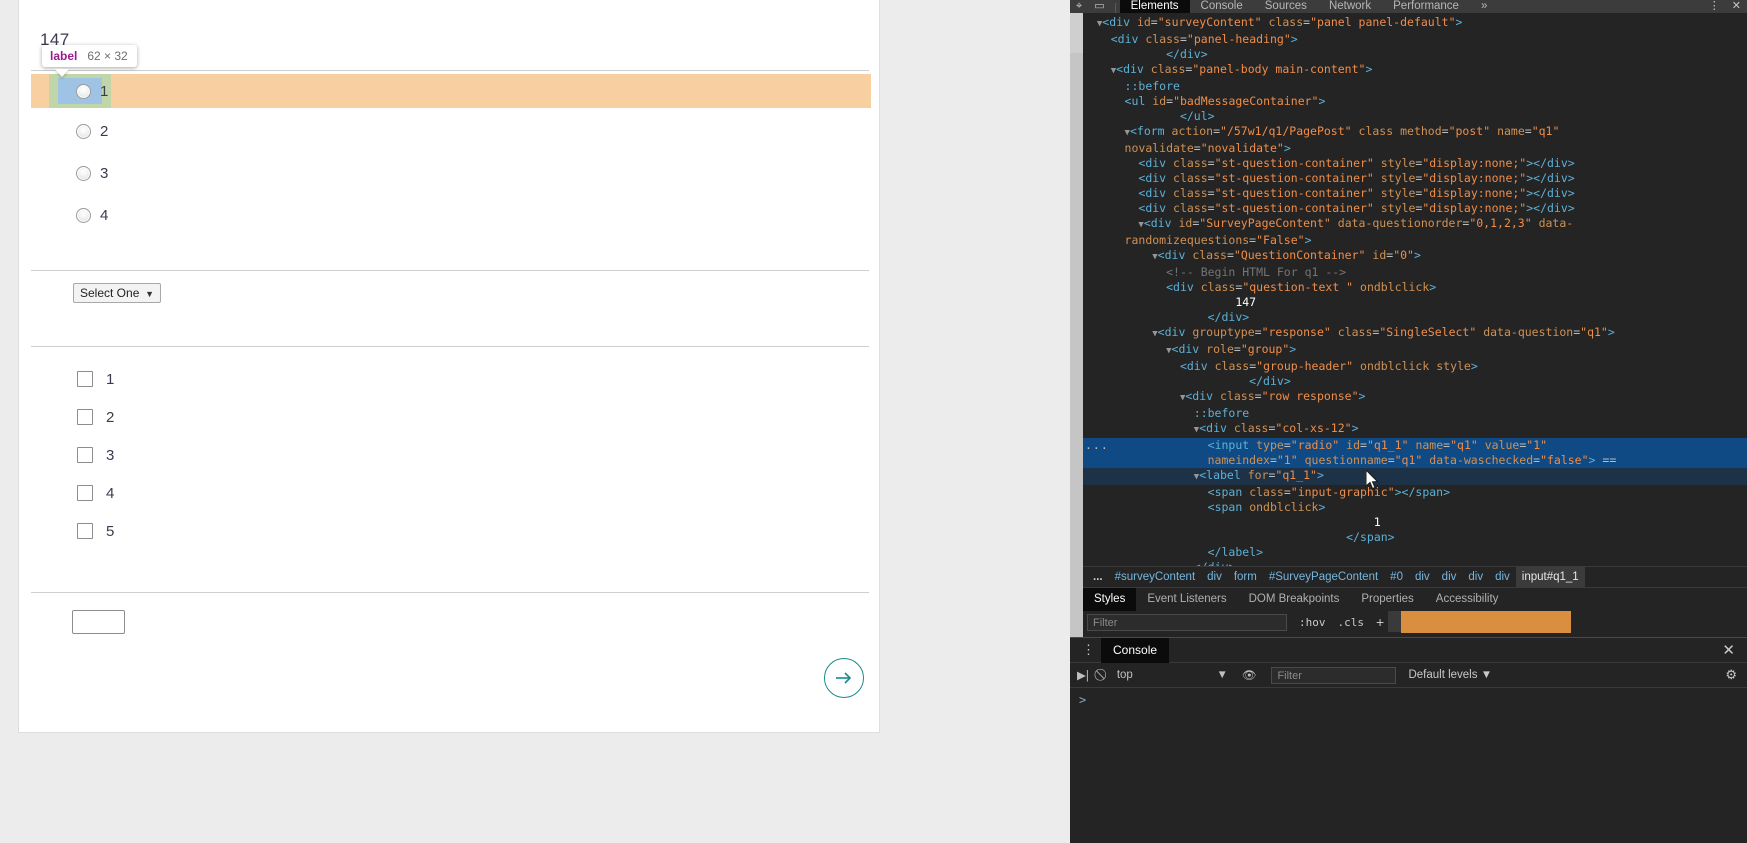 The width and height of the screenshot is (1747, 843). Describe the element at coordinates (1550, 576) in the screenshot. I see `breadcrumb-item-10: input#q1_1` at that location.